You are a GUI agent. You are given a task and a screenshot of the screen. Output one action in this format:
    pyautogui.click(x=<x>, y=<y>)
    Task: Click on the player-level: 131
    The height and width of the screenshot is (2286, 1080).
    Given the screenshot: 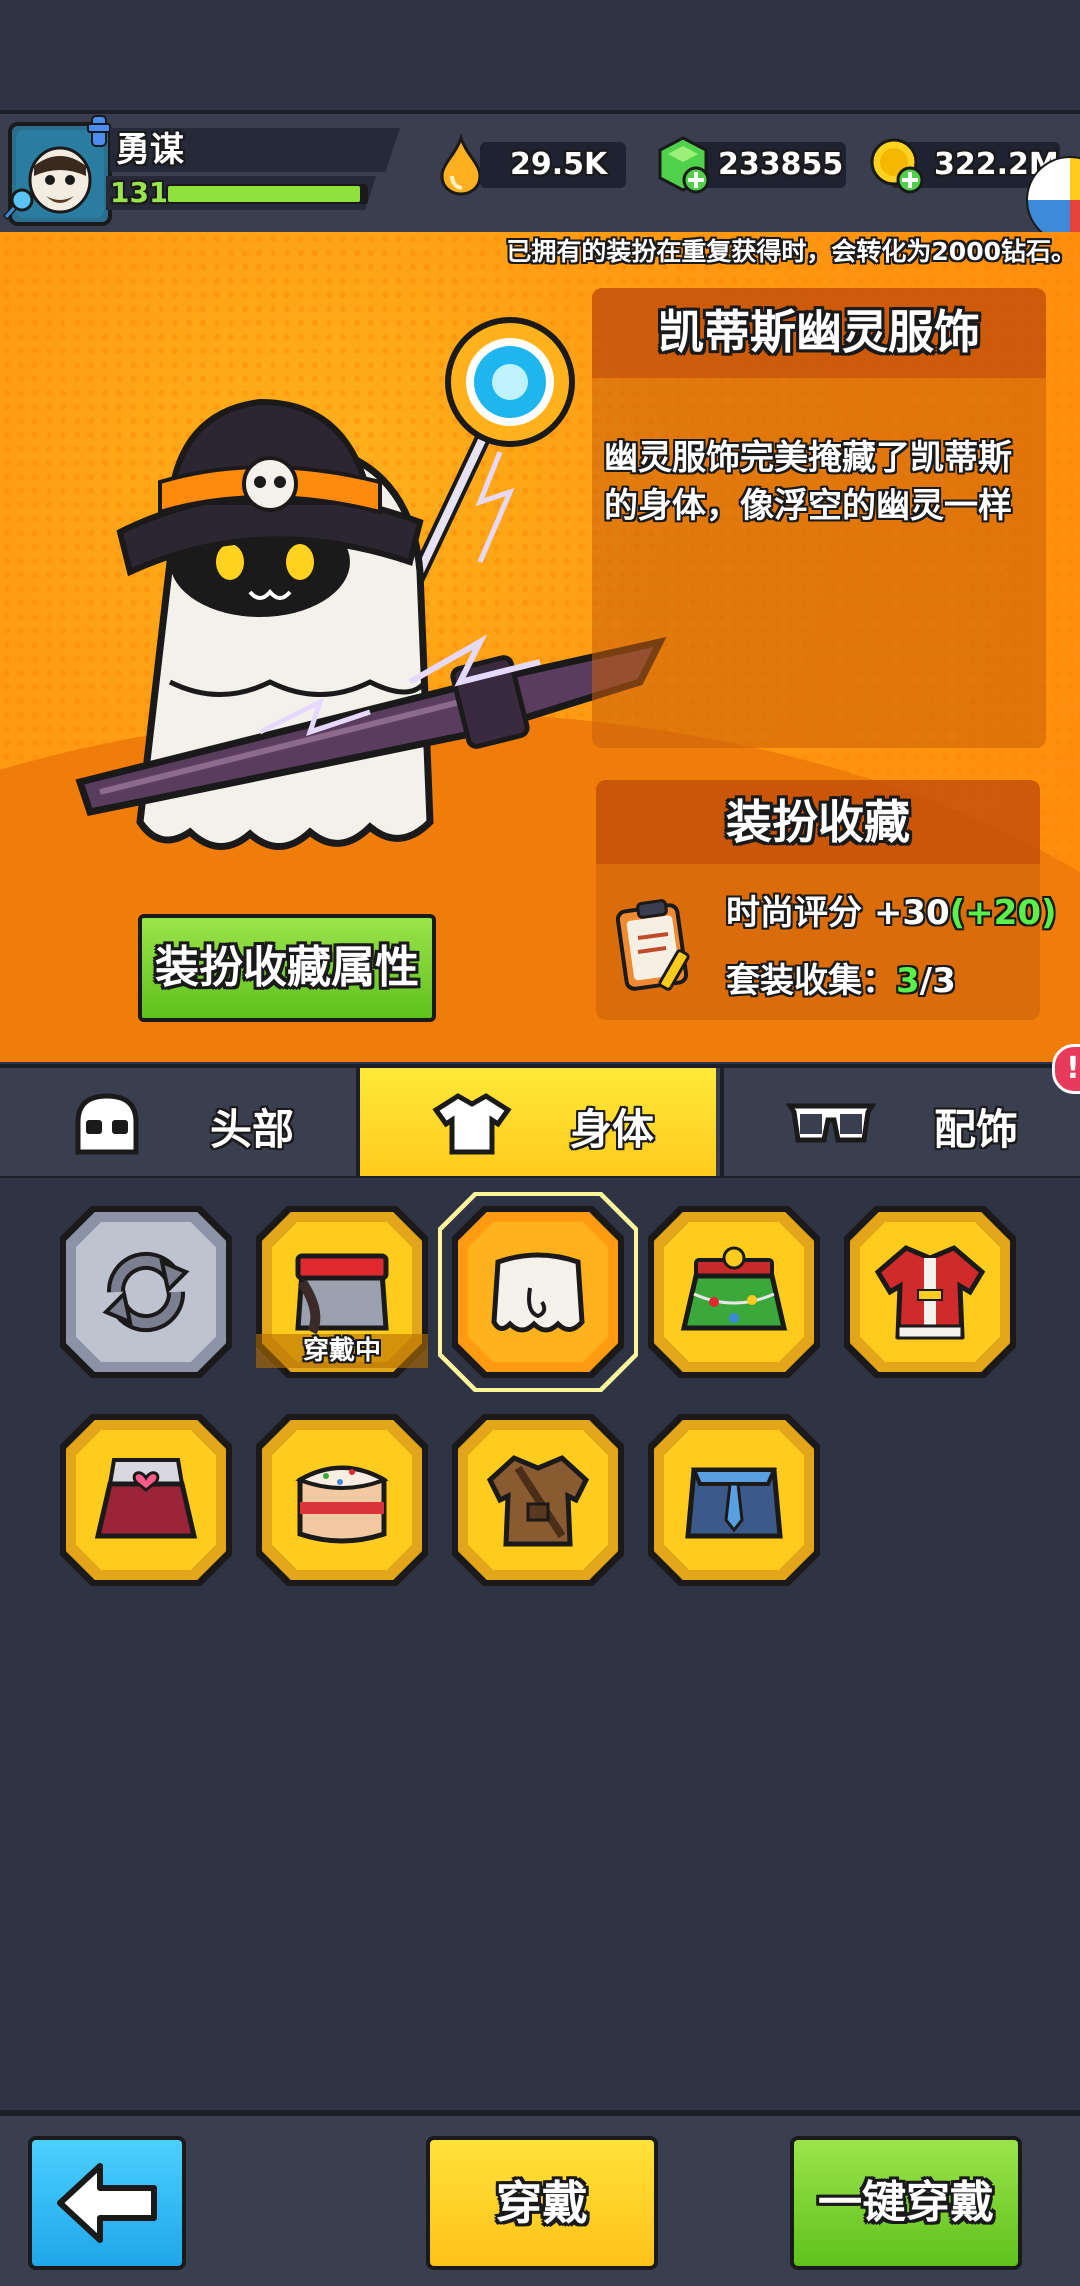 What is the action you would take?
    pyautogui.click(x=139, y=192)
    